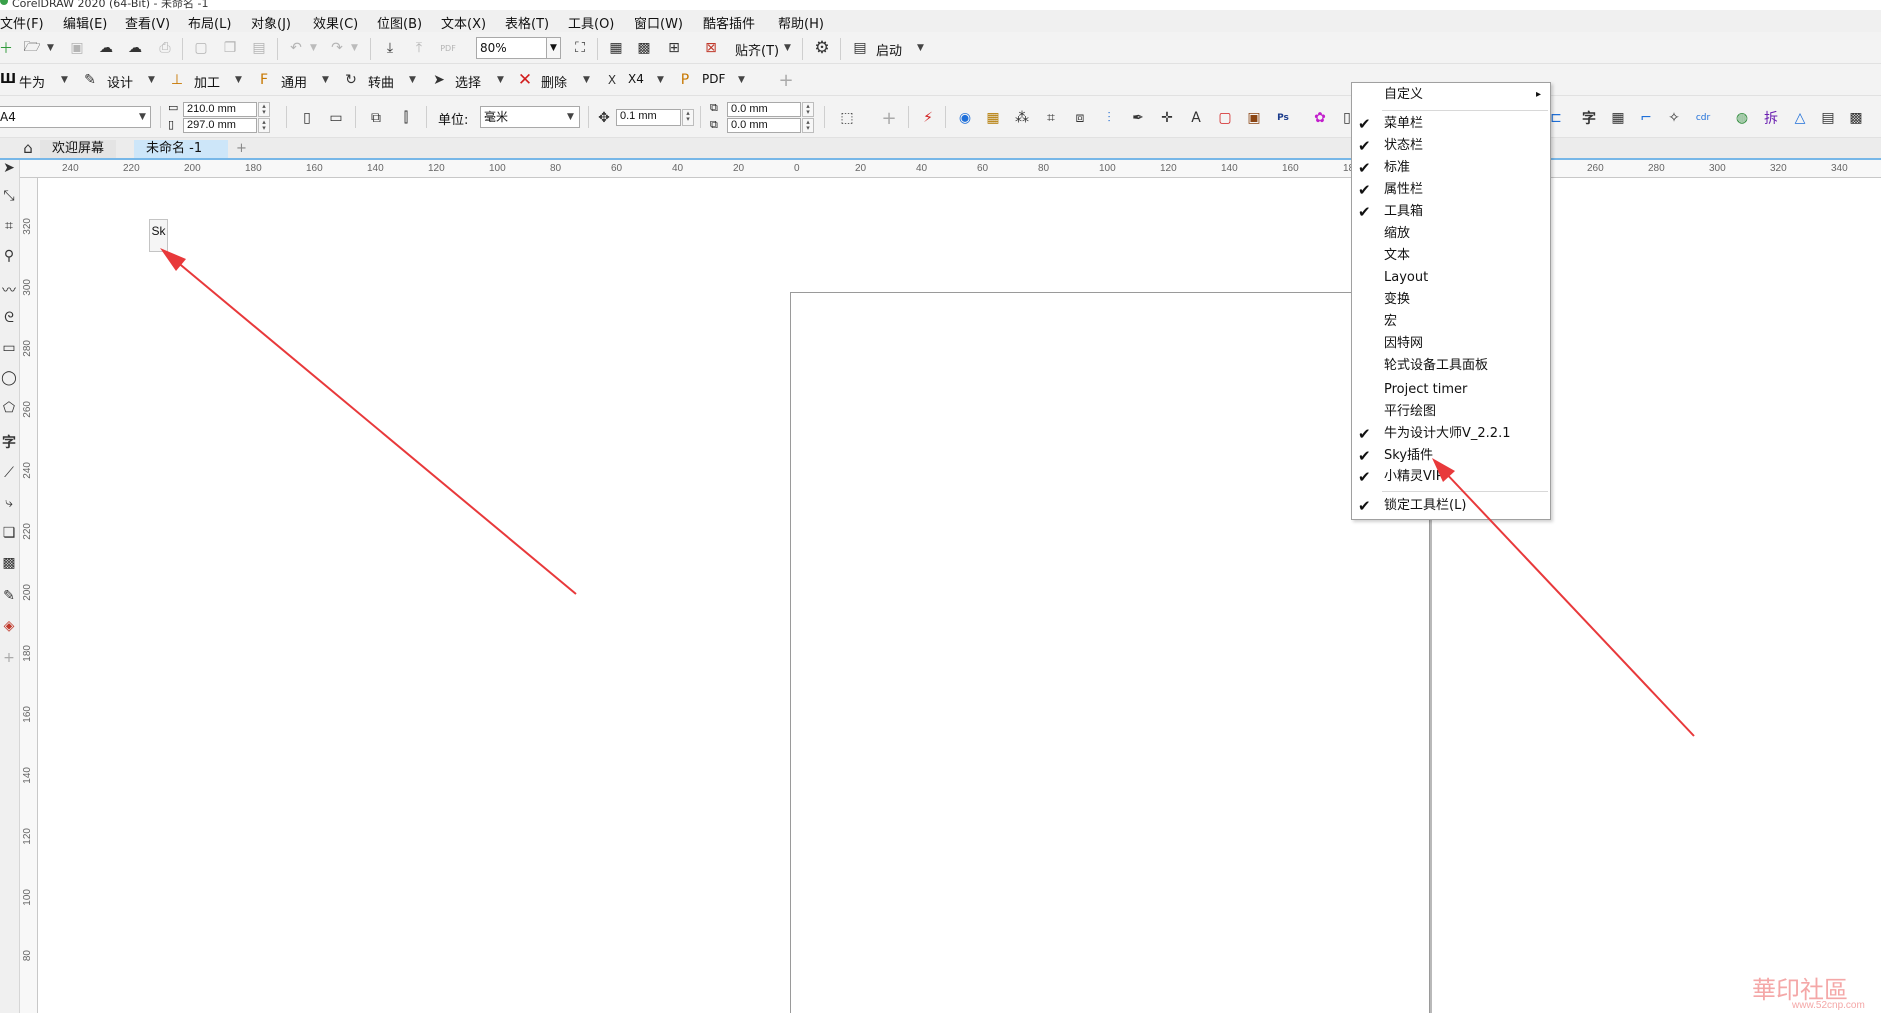 This screenshot has width=1881, height=1013. What do you see at coordinates (1410, 412) in the screenshot?
I see `context-menu-item: 平行绘图` at bounding box center [1410, 412].